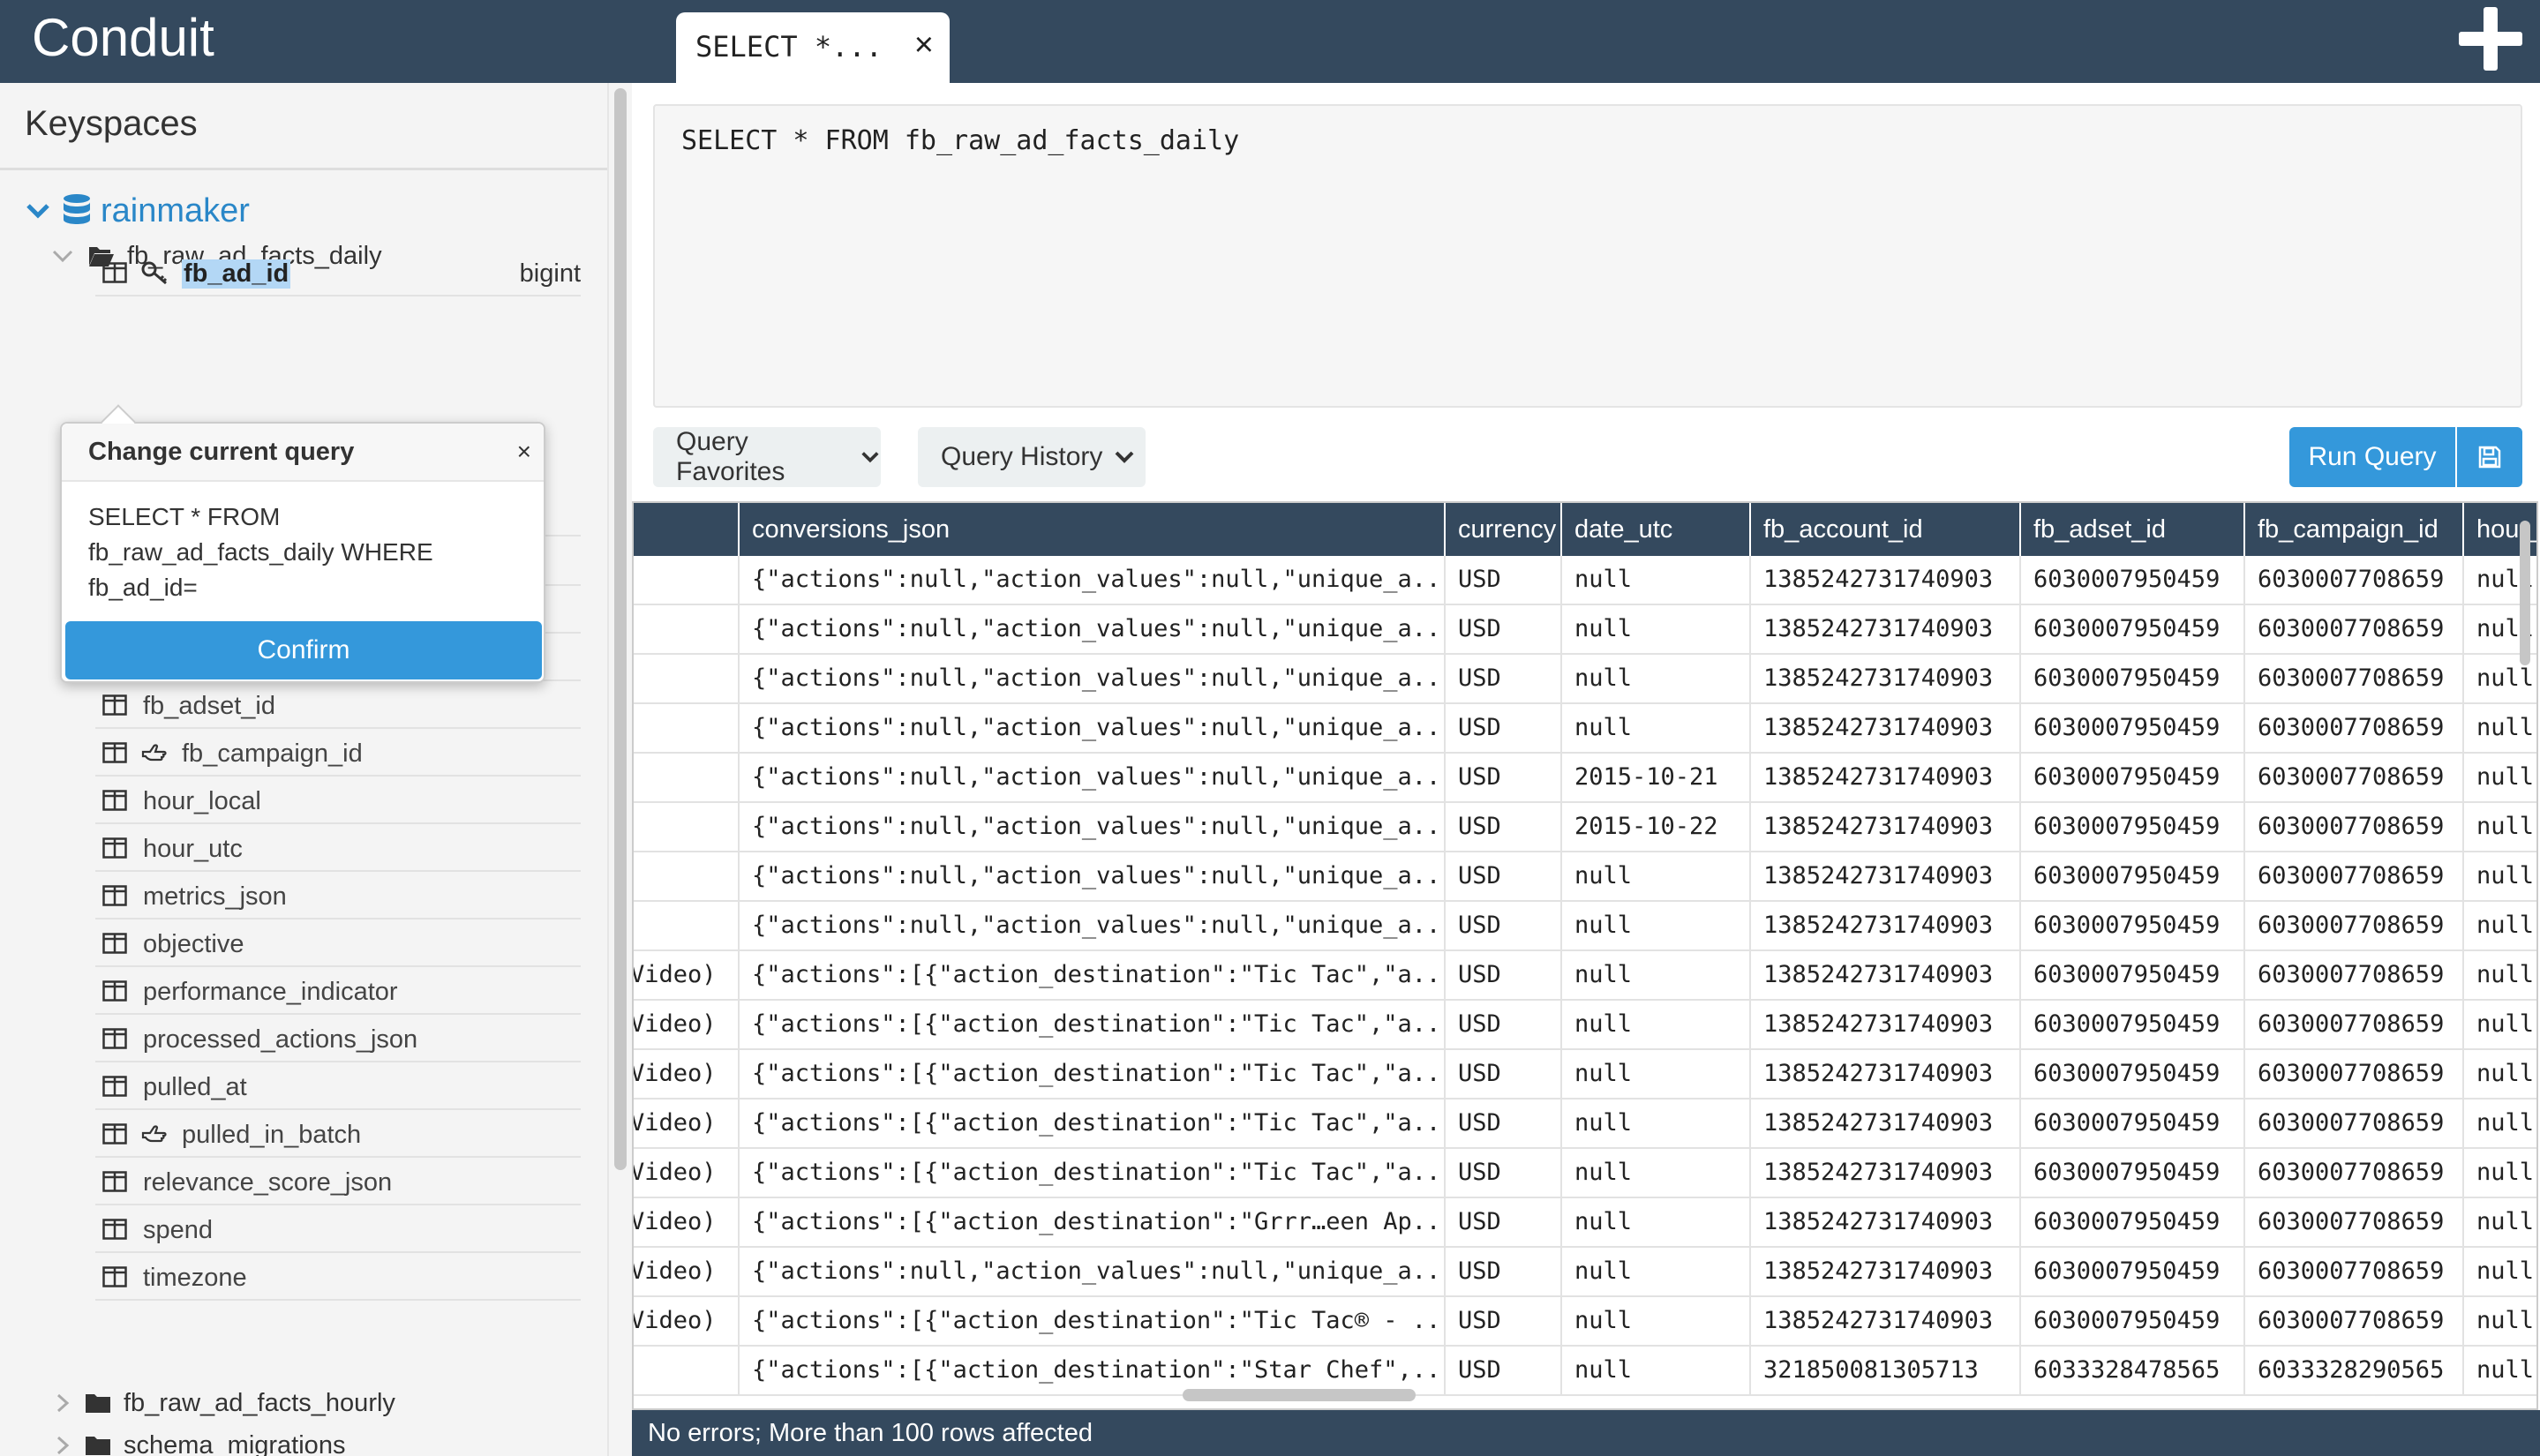  What do you see at coordinates (2354, 1370) in the screenshot?
I see `table-cell: 6033328290565` at bounding box center [2354, 1370].